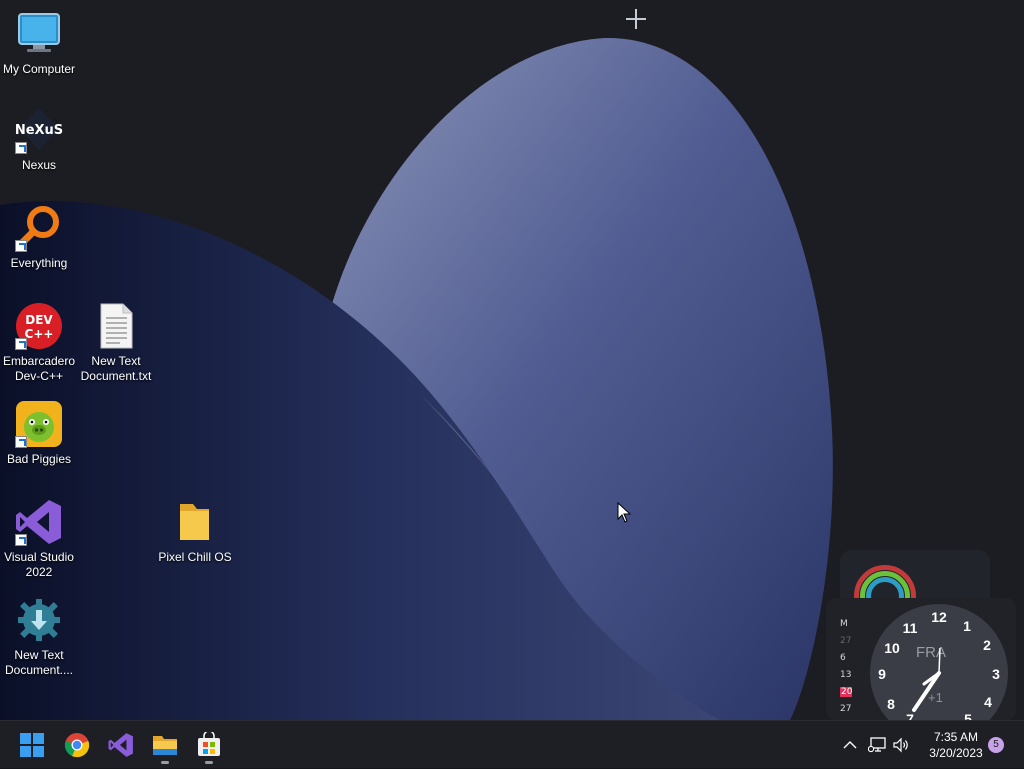 Image resolution: width=1024 pixels, height=769 pixels. I want to click on calendar-day: 13, so click(846, 675).